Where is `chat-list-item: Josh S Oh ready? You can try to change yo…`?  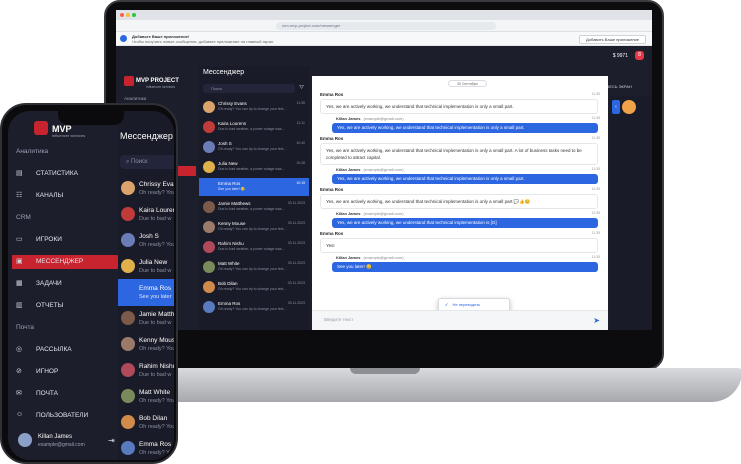 chat-list-item: Josh S Oh ready? You can try to change yo… is located at coordinates (254, 147).